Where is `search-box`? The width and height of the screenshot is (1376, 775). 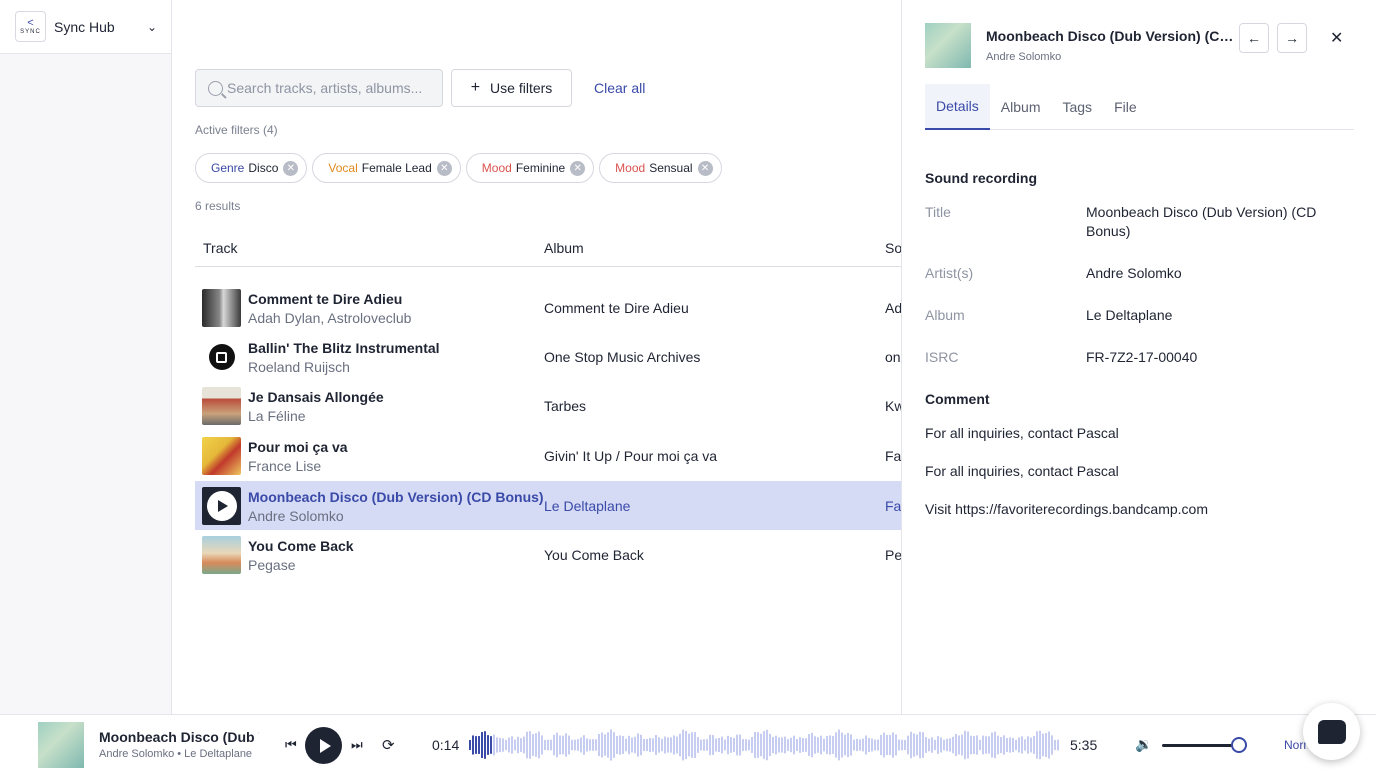 search-box is located at coordinates (319, 88).